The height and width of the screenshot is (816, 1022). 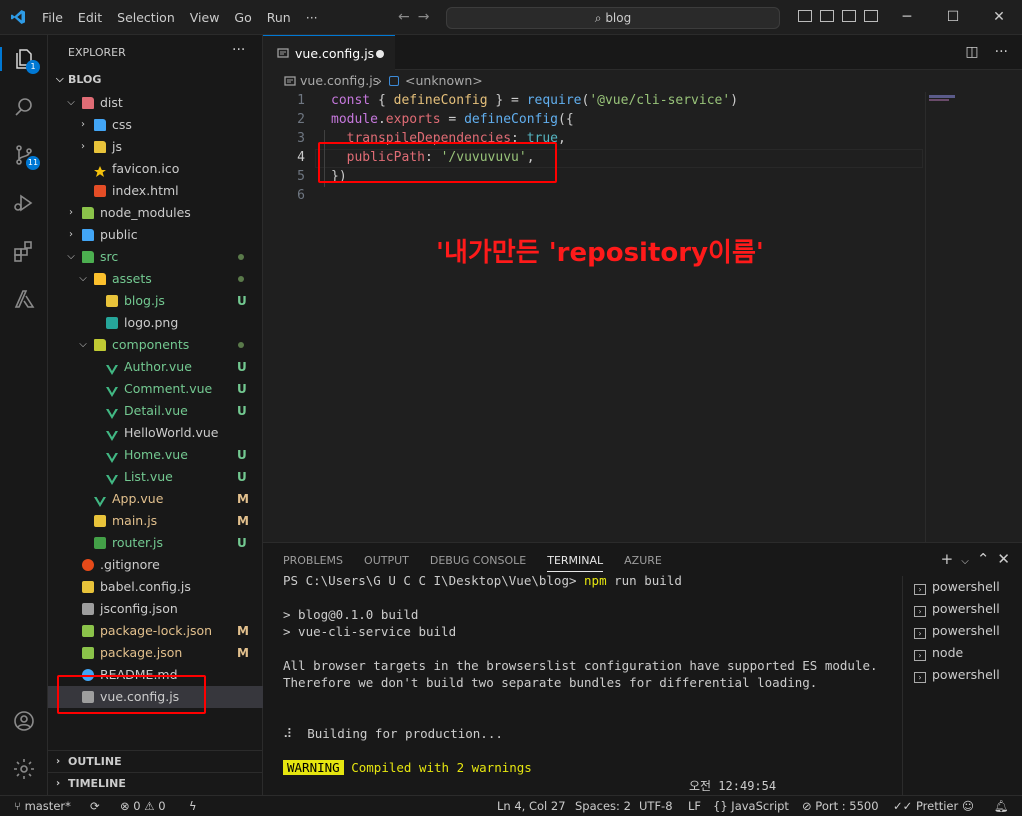 I want to click on tree-folder: › public, so click(x=155, y=235).